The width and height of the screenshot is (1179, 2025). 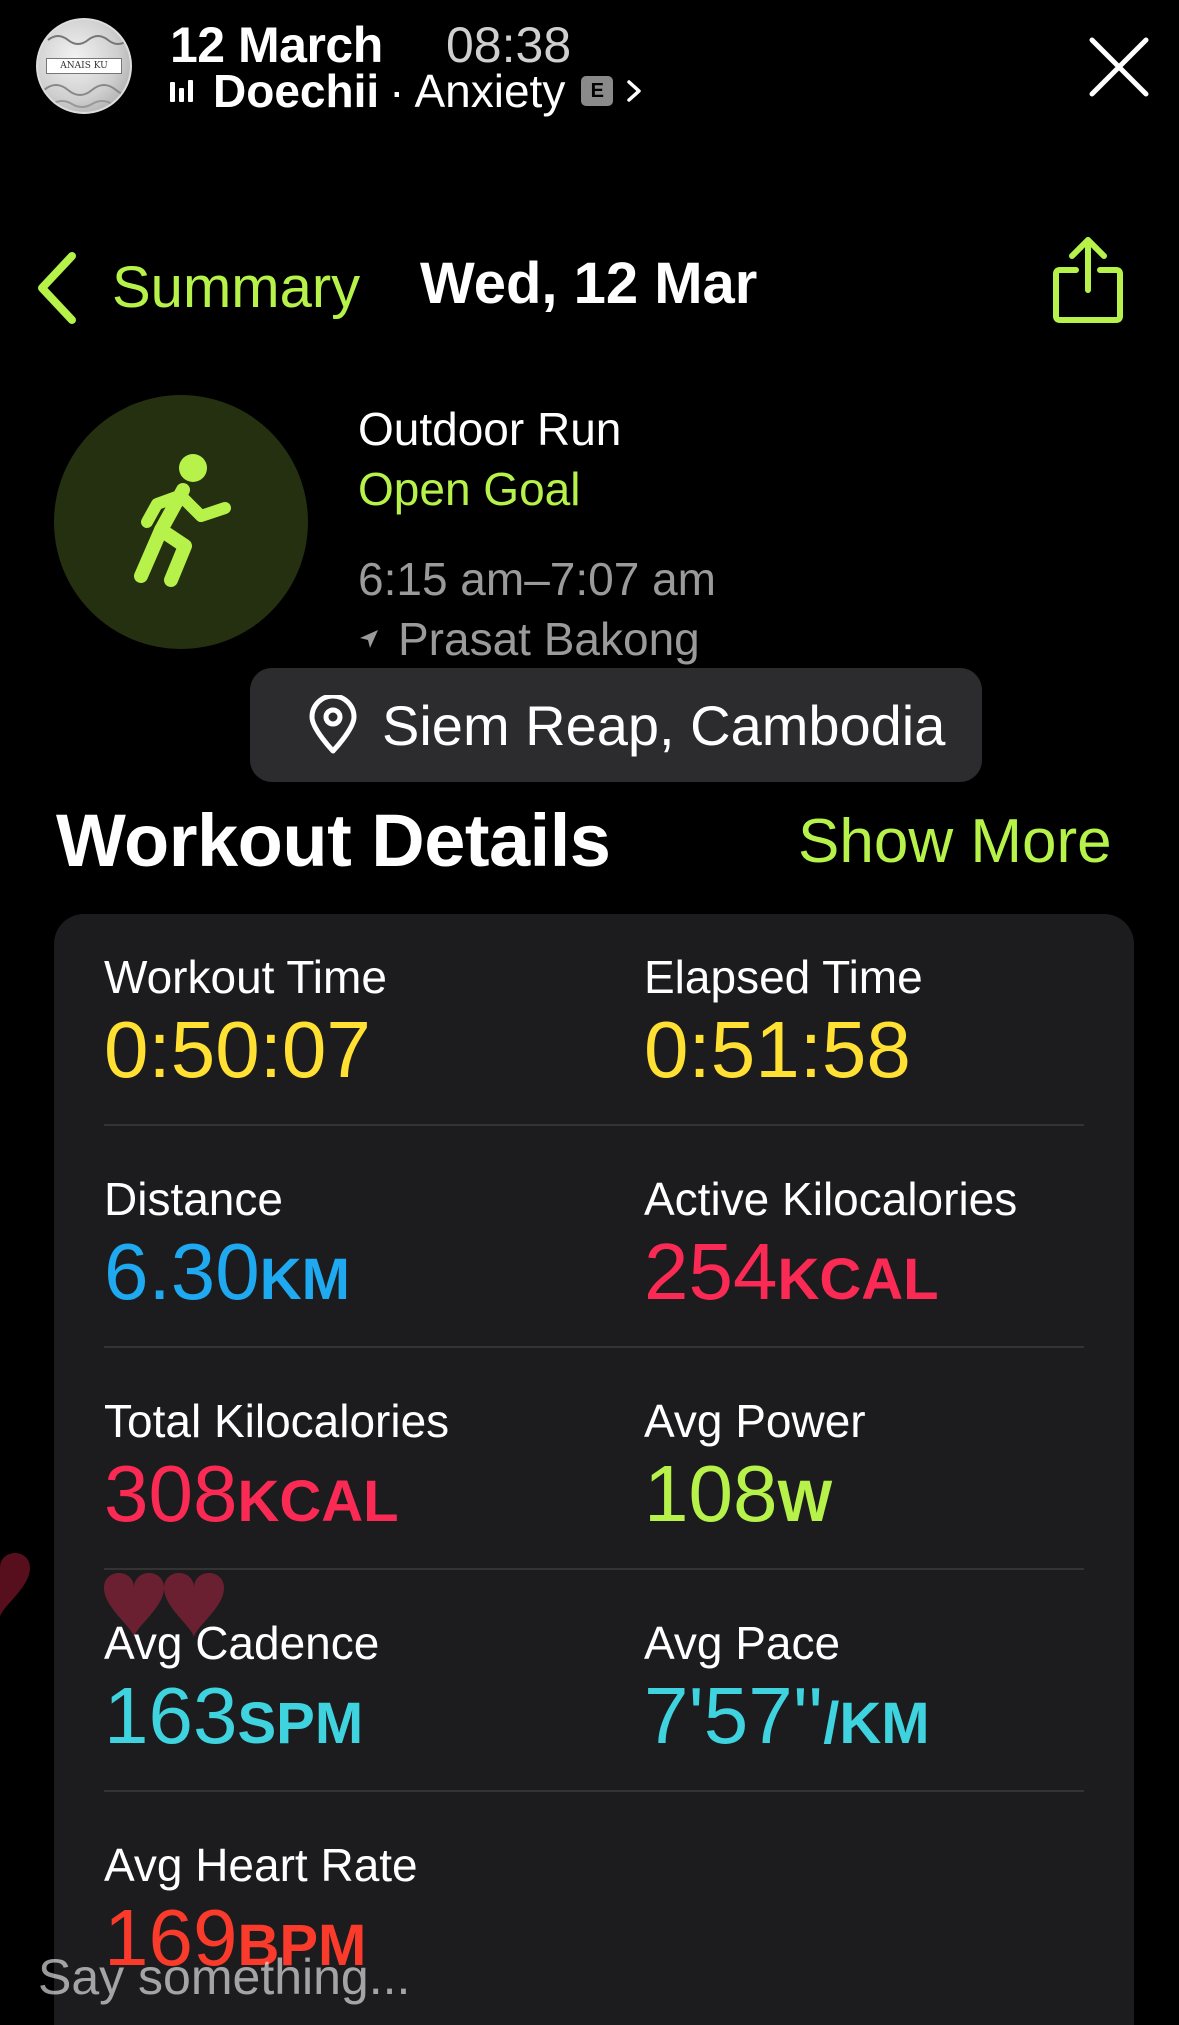 I want to click on metric-number: 7'57'', so click(x=734, y=1715).